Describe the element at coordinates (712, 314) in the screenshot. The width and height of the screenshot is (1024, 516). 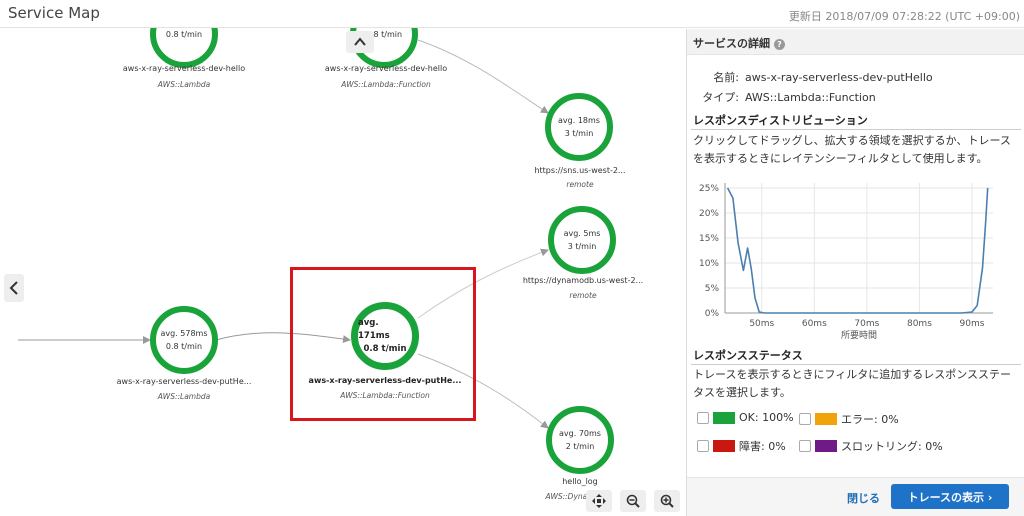
I see `y-tick-label: 0%` at that location.